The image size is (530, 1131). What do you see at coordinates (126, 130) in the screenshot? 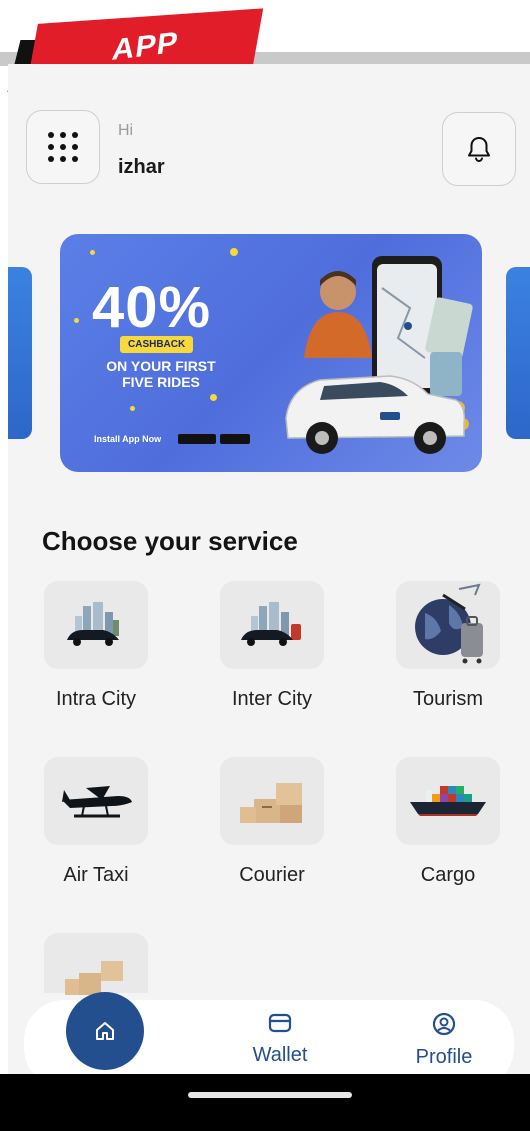
I see `greeting: Hi` at bounding box center [126, 130].